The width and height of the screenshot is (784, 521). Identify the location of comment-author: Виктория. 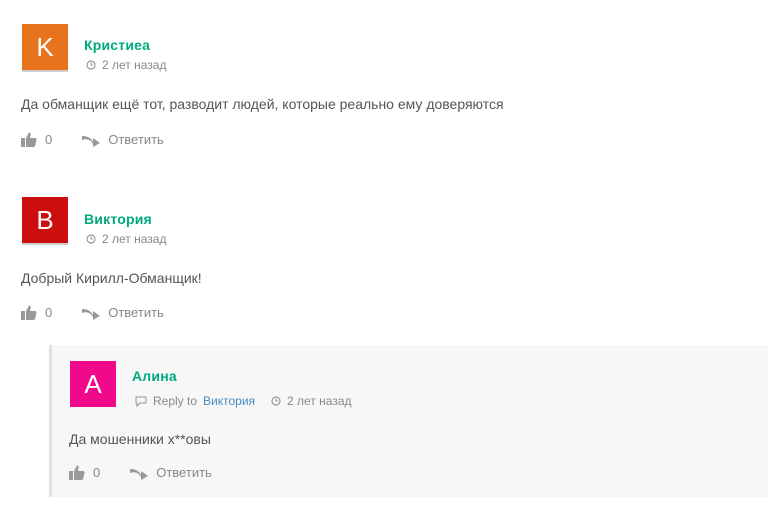
(118, 219).